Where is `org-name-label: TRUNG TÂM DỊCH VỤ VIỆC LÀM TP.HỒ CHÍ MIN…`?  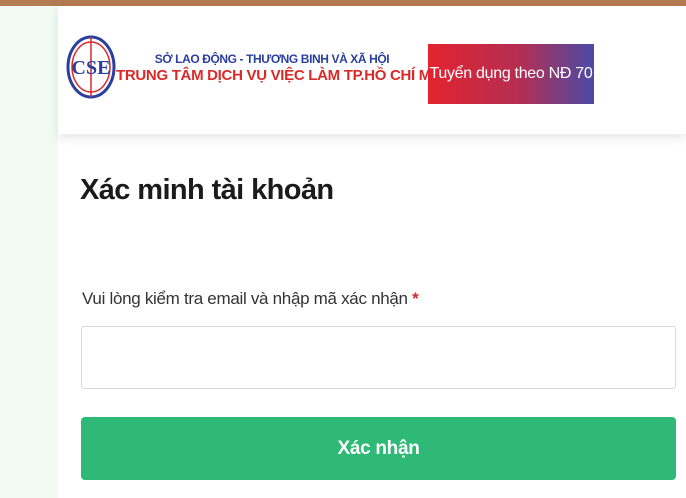
org-name-label: TRUNG TÂM DỊCH VỤ VIỆC LÀM TP.HỒ CHÍ MIN… is located at coordinates (286, 75).